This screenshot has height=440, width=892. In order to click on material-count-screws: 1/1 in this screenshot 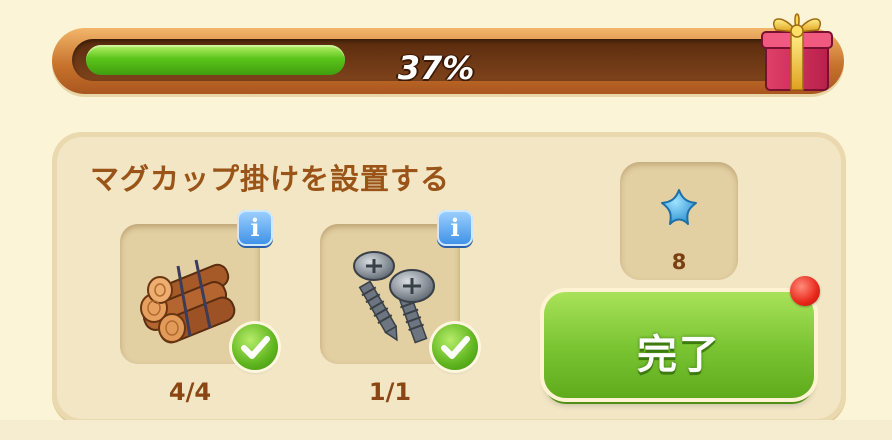, I will do `click(390, 392)`.